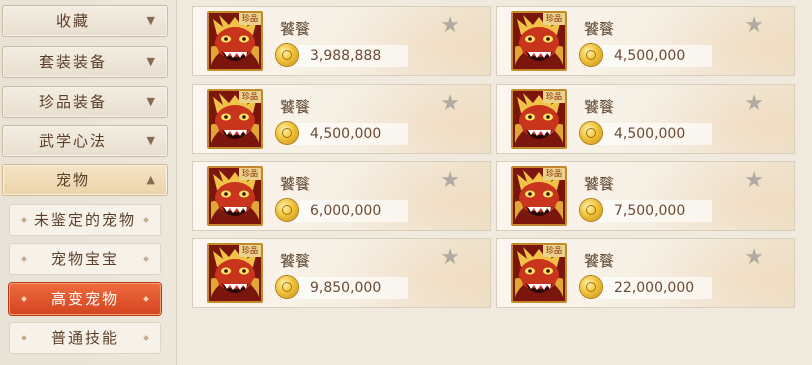 The width and height of the screenshot is (812, 365). I want to click on price-box: 6,000,000, so click(342, 210).